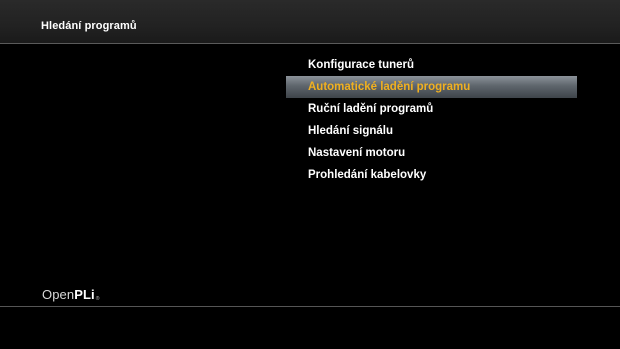 This screenshot has width=620, height=349. Describe the element at coordinates (431, 131) in the screenshot. I see `menu-item-signal-finder: Hledání signálu` at that location.